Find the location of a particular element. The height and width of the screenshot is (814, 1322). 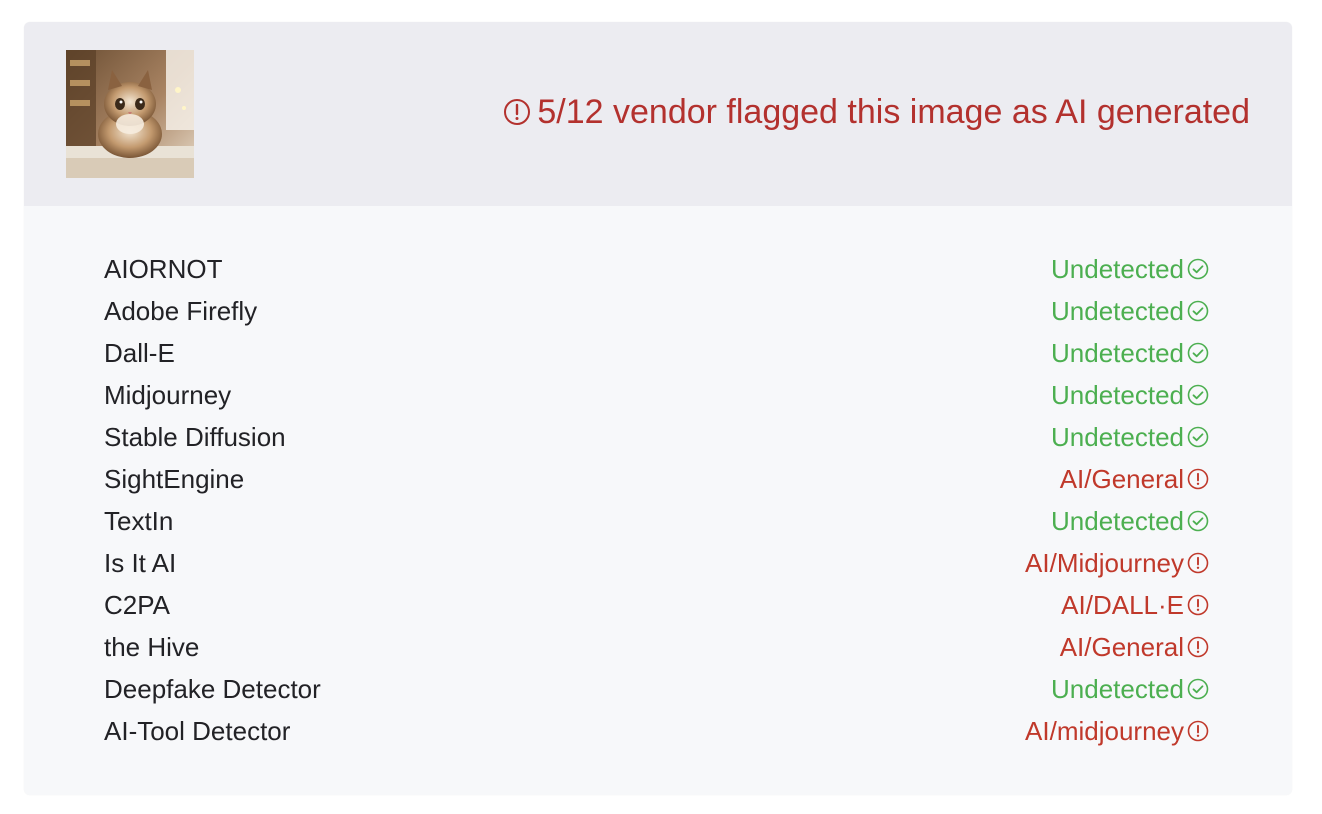

vendor-name: Is It AI is located at coordinates (140, 563).